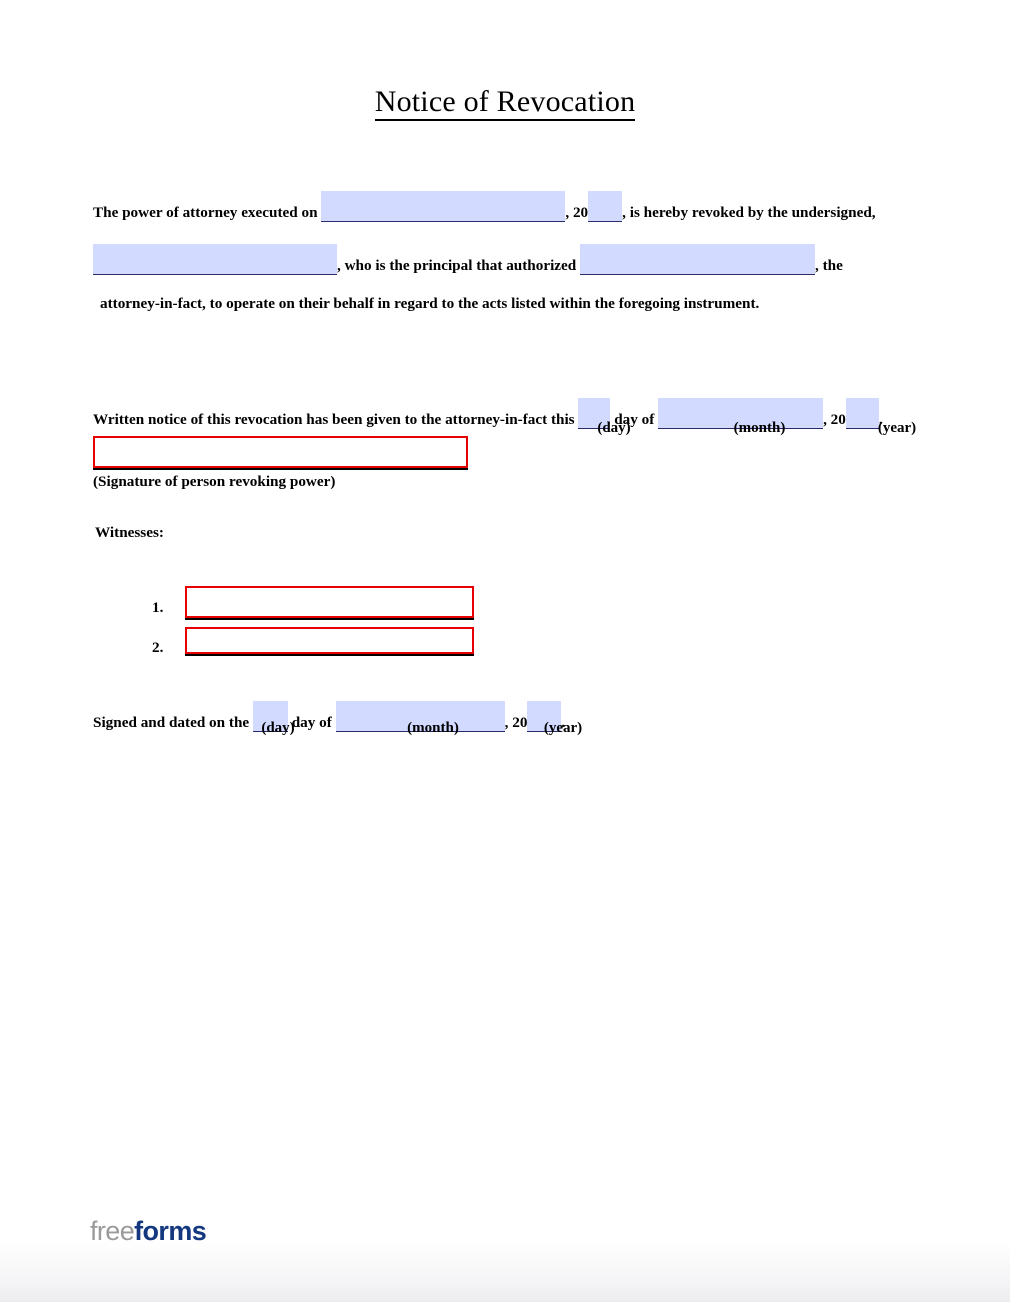  Describe the element at coordinates (205, 212) in the screenshot. I see `paragraph1-line1-pre: The power of attorney executed on` at that location.